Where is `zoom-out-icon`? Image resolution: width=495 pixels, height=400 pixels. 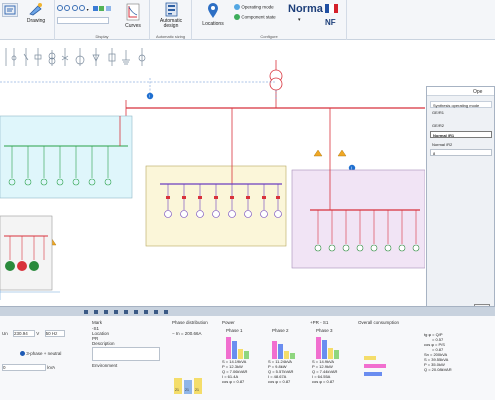
zoom-out-icon is located at coordinates (67, 8).